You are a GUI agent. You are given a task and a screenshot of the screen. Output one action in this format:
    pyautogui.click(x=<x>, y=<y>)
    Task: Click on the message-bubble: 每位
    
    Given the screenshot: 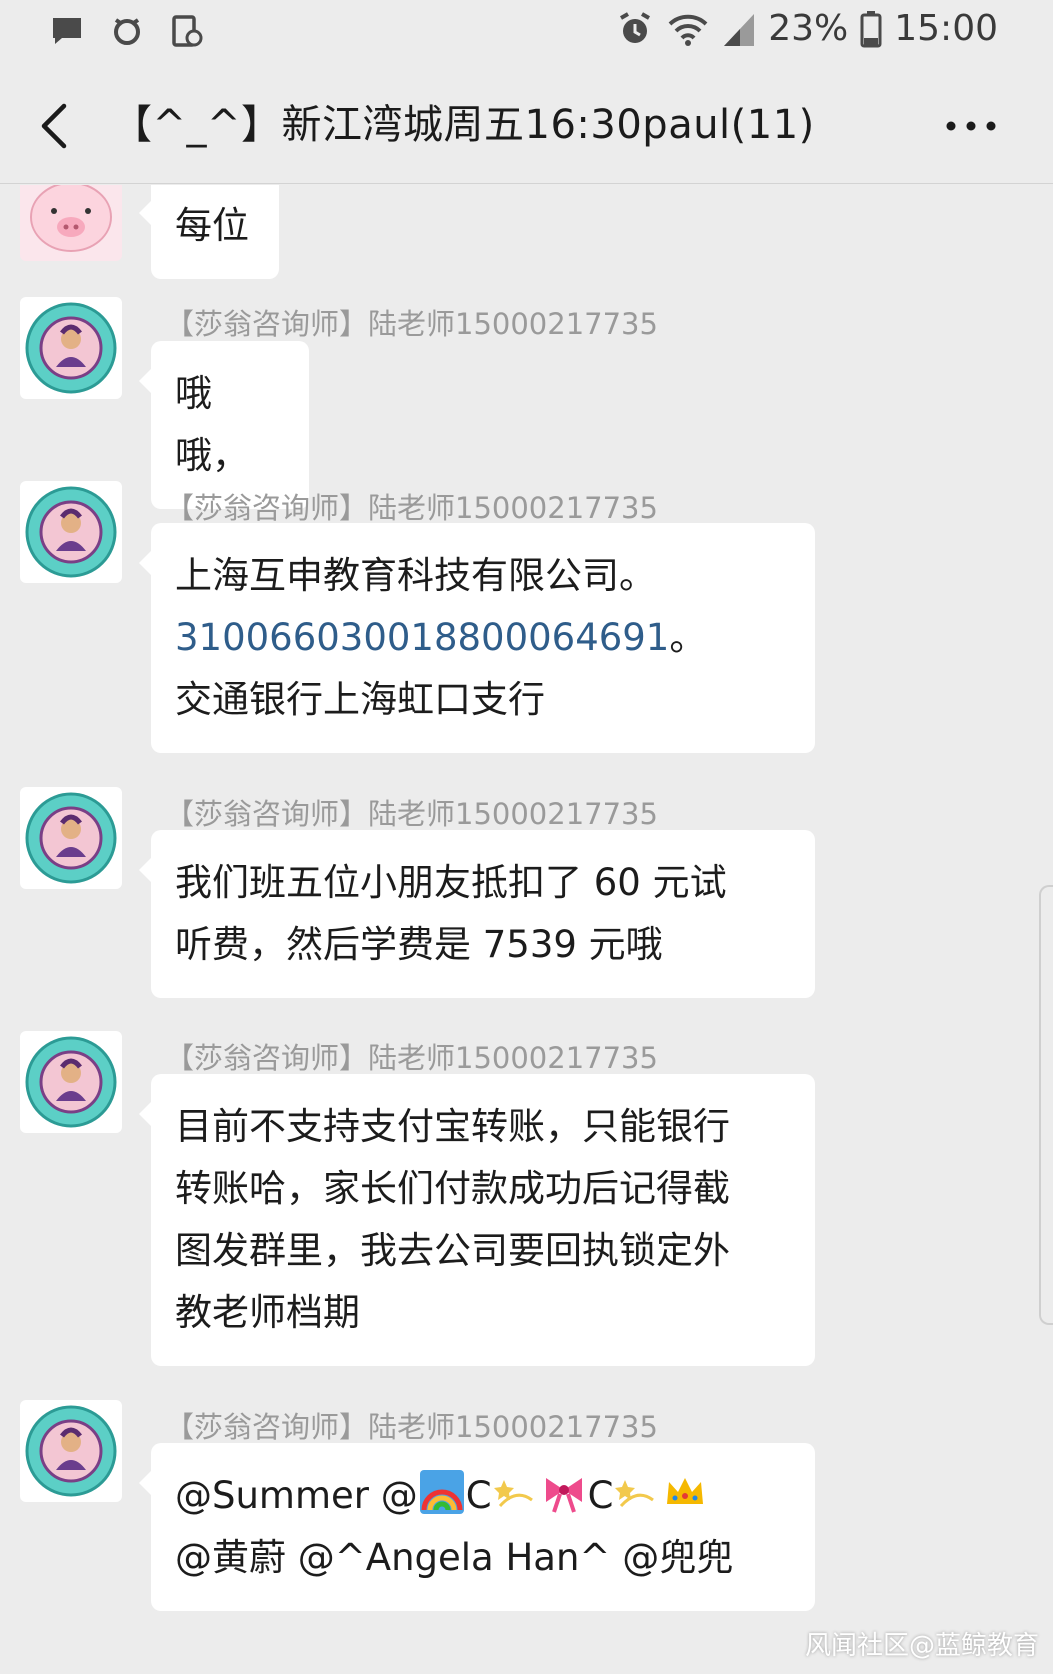 What is the action you would take?
    pyautogui.click(x=209, y=232)
    